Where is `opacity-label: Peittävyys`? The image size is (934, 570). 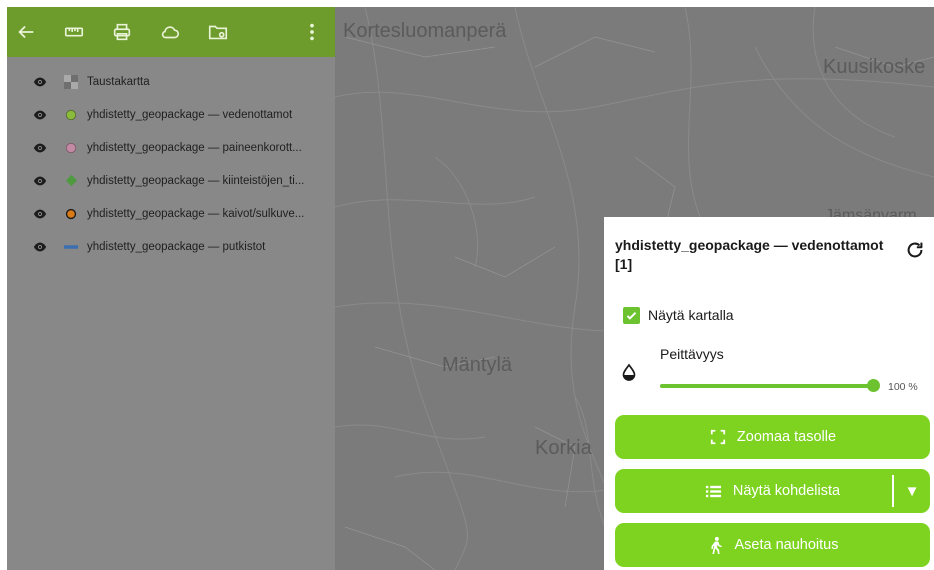 opacity-label: Peittävyys is located at coordinates (692, 354).